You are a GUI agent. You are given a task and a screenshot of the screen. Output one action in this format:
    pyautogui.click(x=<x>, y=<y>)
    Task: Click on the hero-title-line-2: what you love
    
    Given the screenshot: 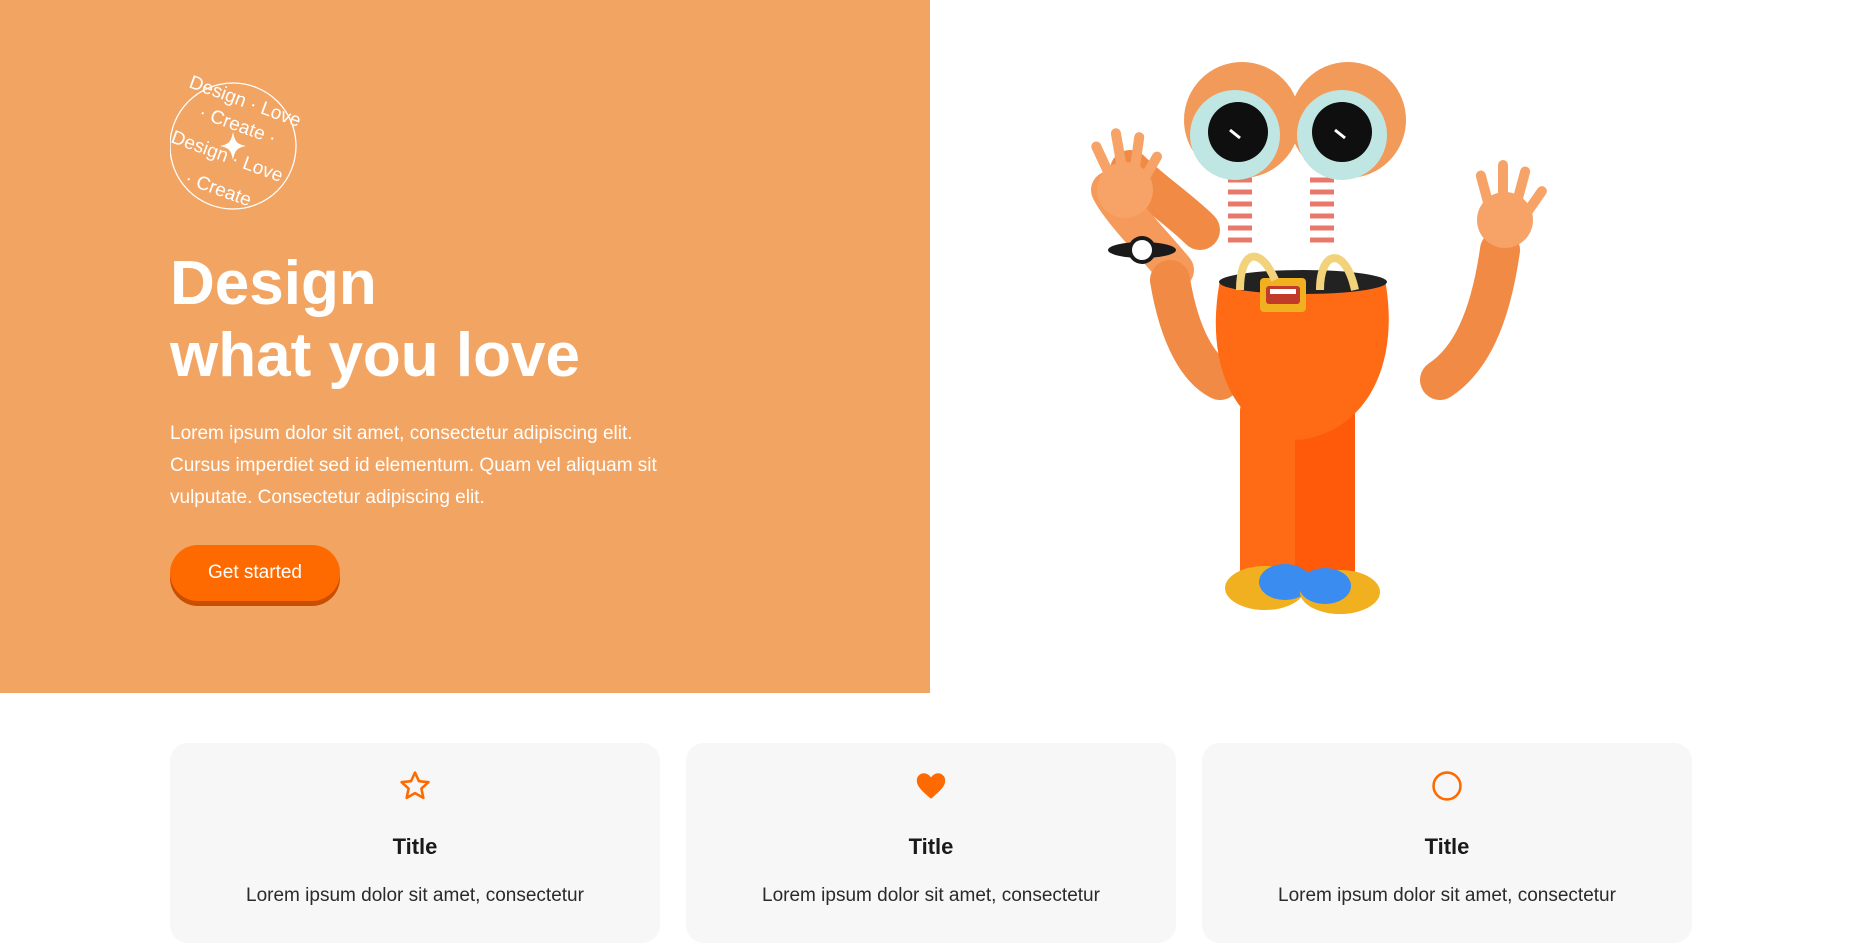 What is the action you would take?
    pyautogui.click(x=375, y=355)
    